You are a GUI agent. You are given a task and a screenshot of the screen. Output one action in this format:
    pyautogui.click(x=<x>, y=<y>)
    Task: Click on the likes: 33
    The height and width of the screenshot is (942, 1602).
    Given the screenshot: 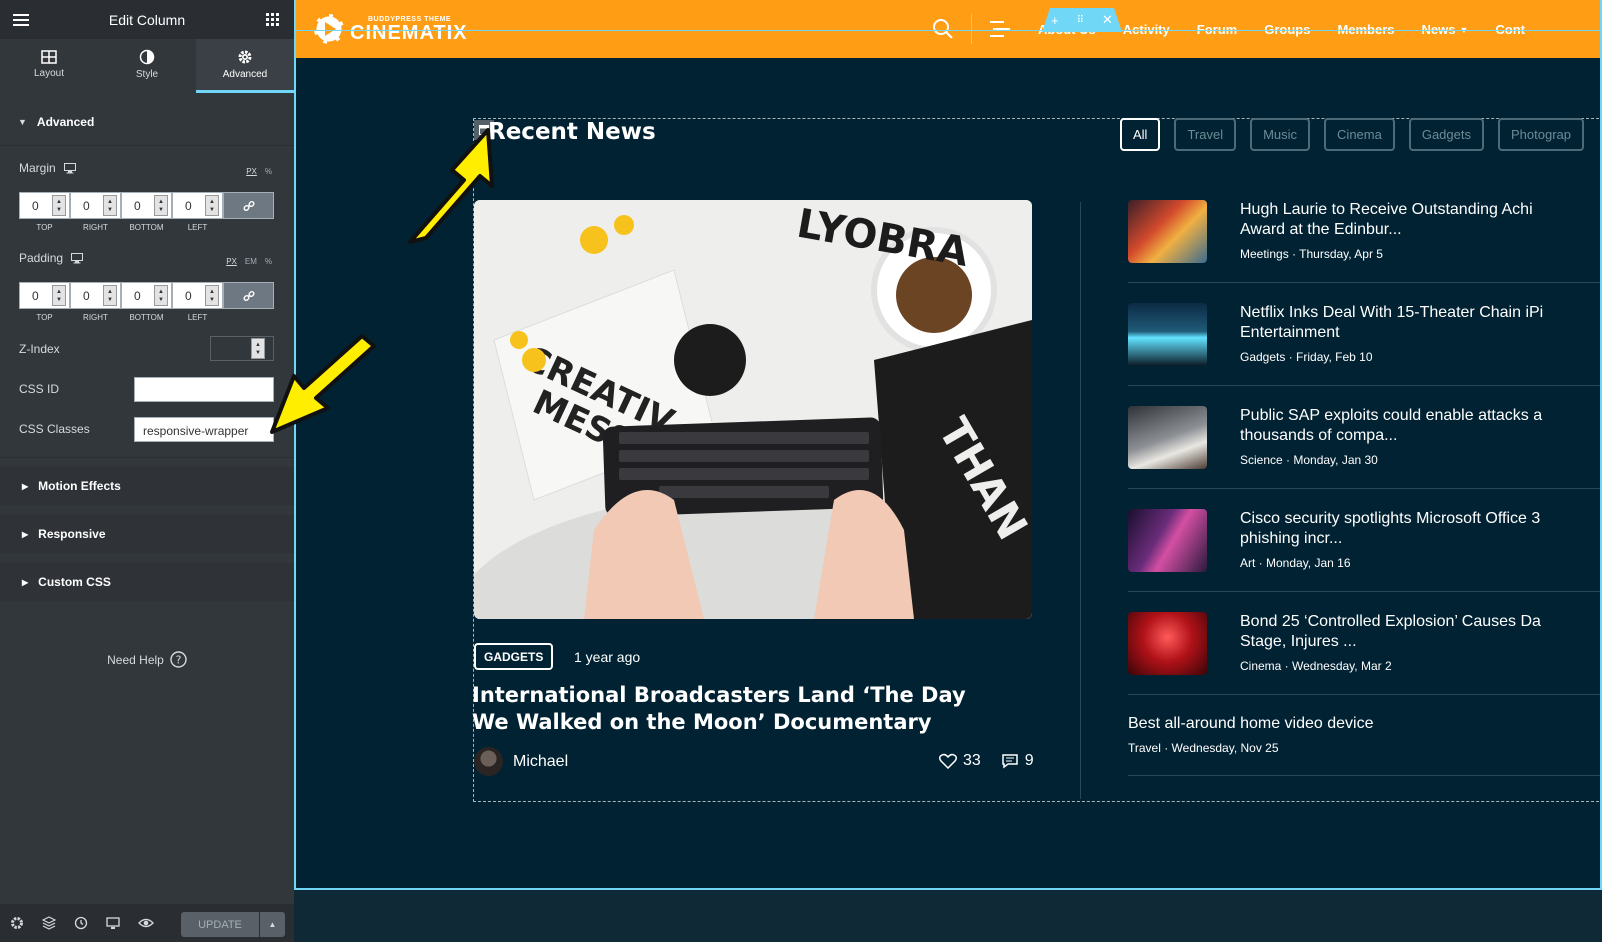 What is the action you would take?
    pyautogui.click(x=960, y=761)
    